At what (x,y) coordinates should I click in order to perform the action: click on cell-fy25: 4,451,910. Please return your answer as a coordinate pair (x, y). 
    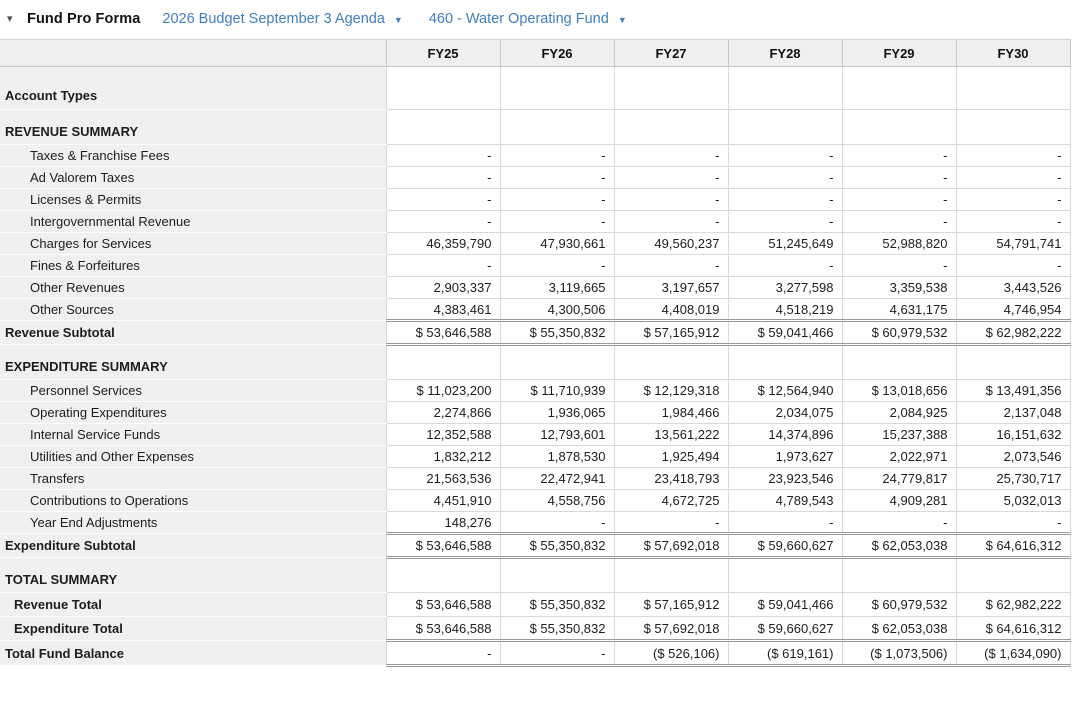
    Looking at the image, I should click on (442, 500).